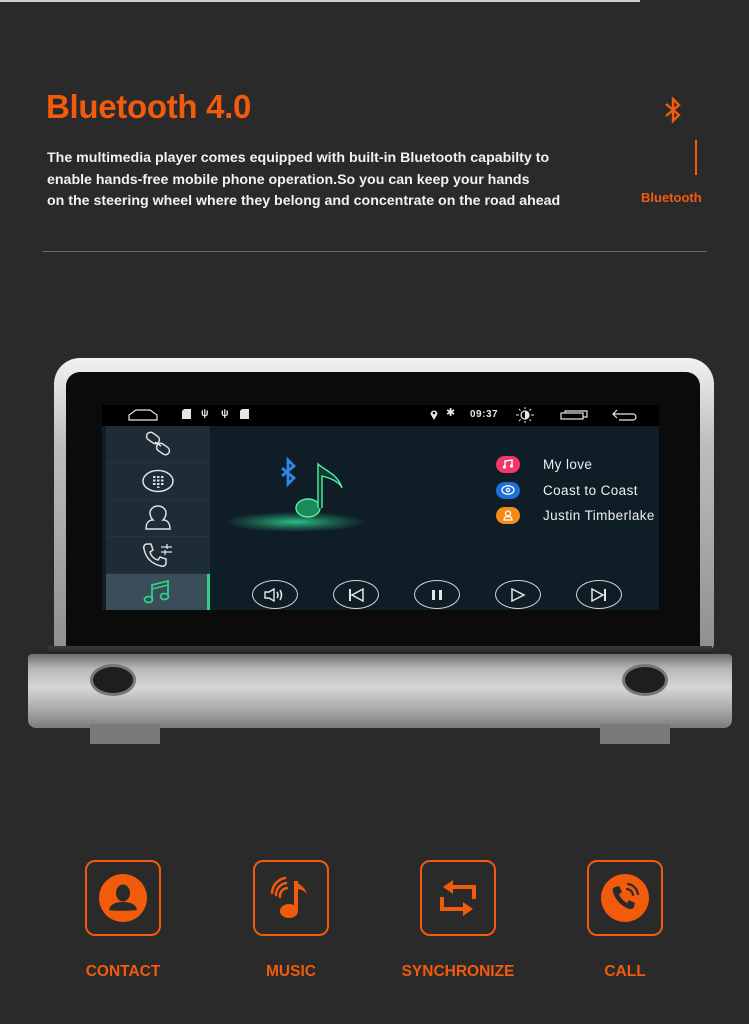 This screenshot has width=749, height=1024. What do you see at coordinates (123, 898) in the screenshot?
I see `contact-icon` at bounding box center [123, 898].